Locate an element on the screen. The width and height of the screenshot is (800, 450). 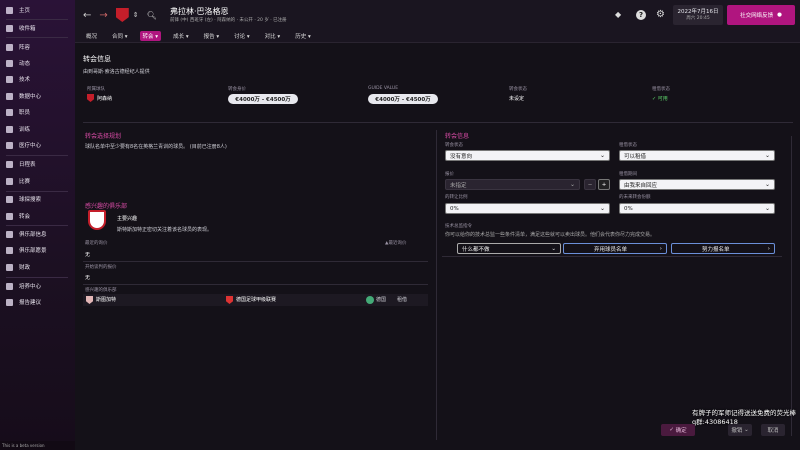
guide-value-label: GUIDE VALUE is located at coordinates (383, 88).